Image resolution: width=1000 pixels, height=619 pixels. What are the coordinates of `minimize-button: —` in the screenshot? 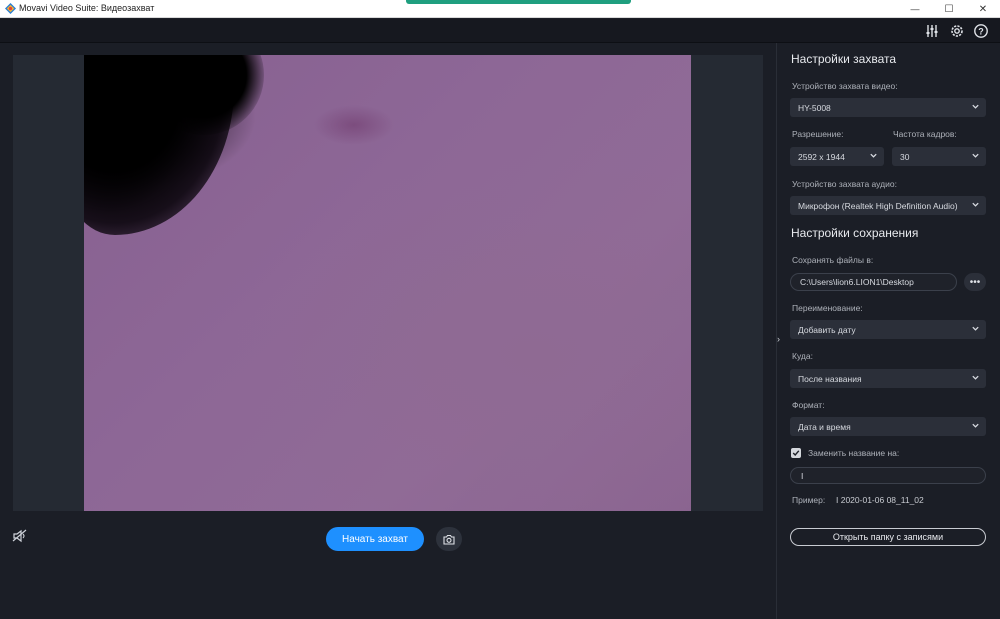 It's located at (915, 9).